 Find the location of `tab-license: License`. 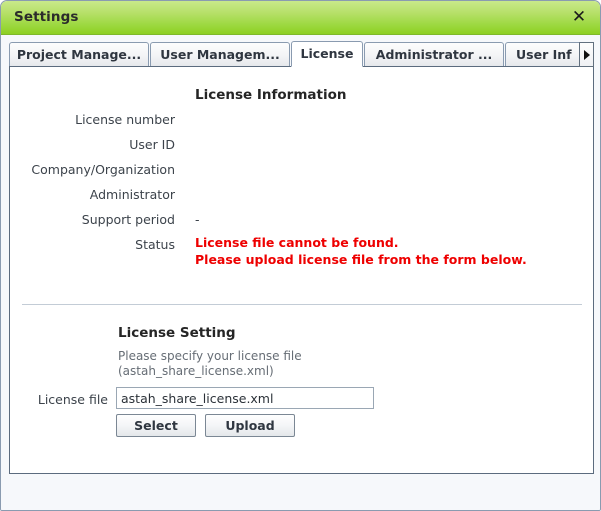

tab-license: License is located at coordinates (327, 54).